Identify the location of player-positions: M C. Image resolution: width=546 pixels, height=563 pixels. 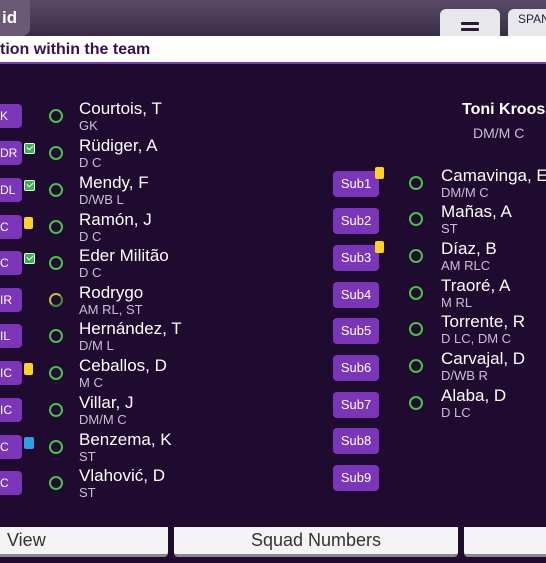
(91, 382).